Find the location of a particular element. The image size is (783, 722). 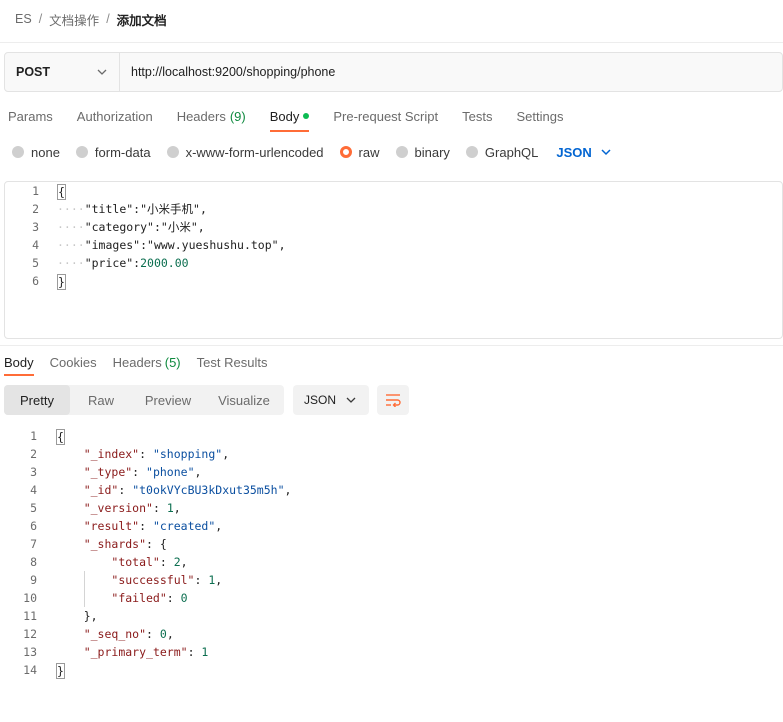

response-tabs: Body Cookies Headers (5) Test Results is located at coordinates (143, 364).